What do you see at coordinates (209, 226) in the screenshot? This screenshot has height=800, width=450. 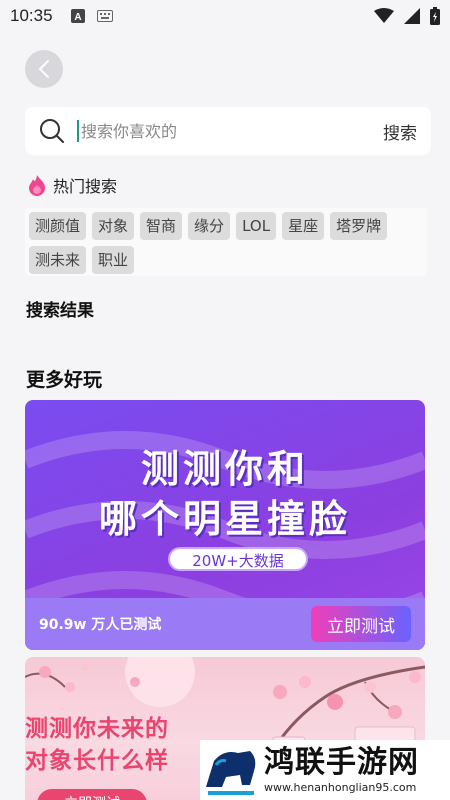 I see `tag-item: 缘分` at bounding box center [209, 226].